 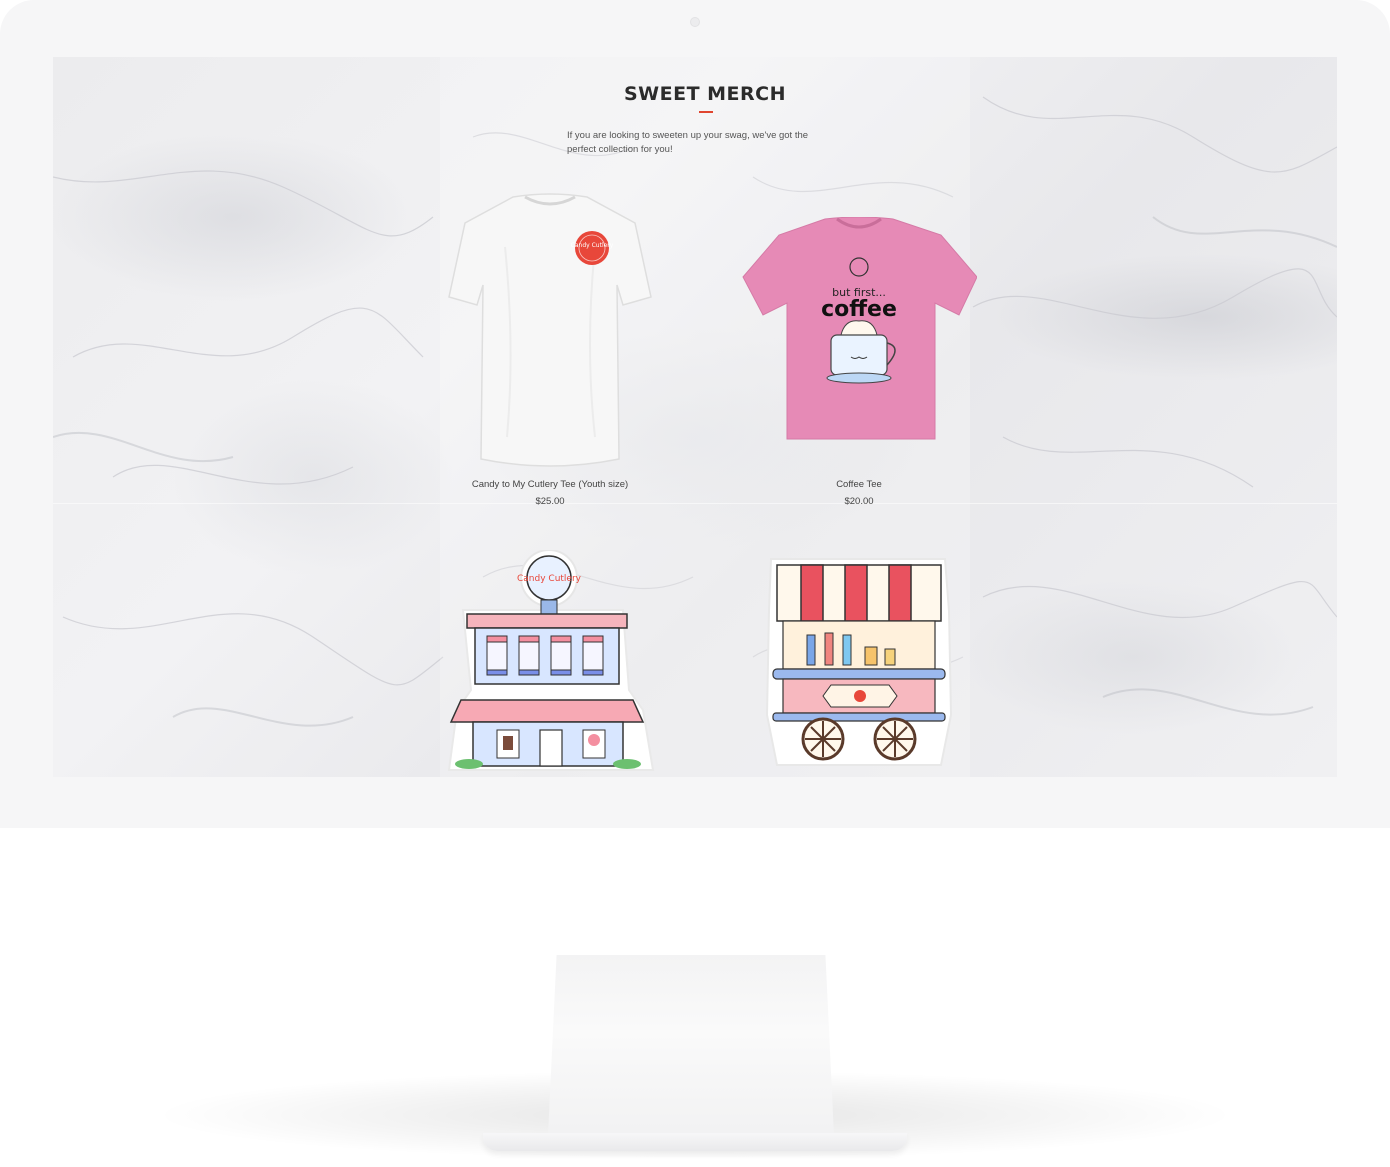 What do you see at coordinates (859, 329) in the screenshot?
I see `product-image-pink-coffee-tshirt: but first... coffee` at bounding box center [859, 329].